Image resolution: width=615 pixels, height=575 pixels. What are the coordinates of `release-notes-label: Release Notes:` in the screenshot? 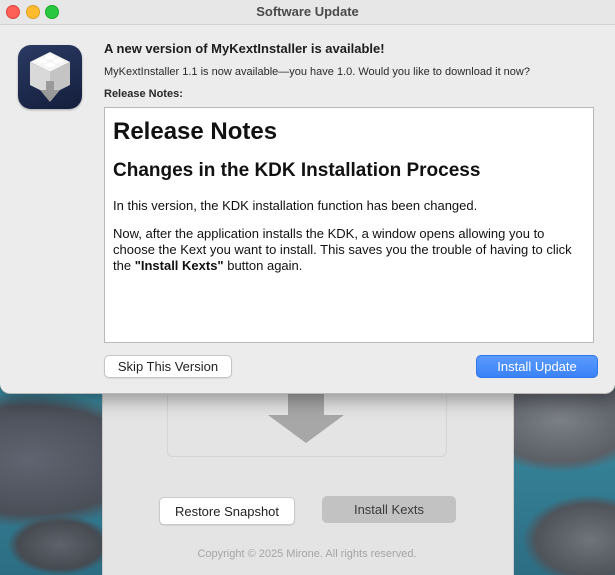 It's located at (143, 94).